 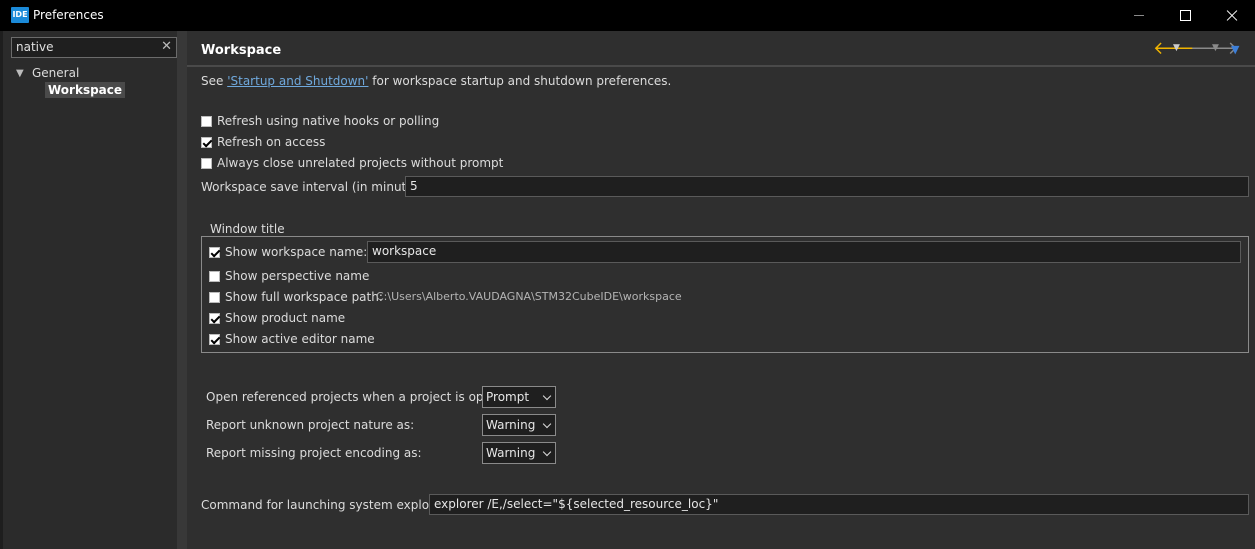 I want to click on show-workspace-name-label: Show workspace name:, so click(x=296, y=252).